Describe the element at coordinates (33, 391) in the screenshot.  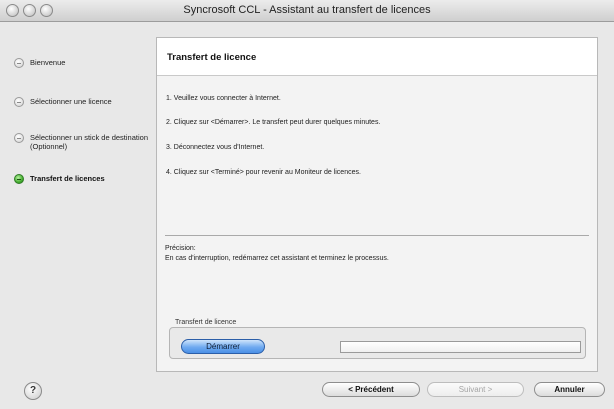
I see `help-icon: ?` at that location.